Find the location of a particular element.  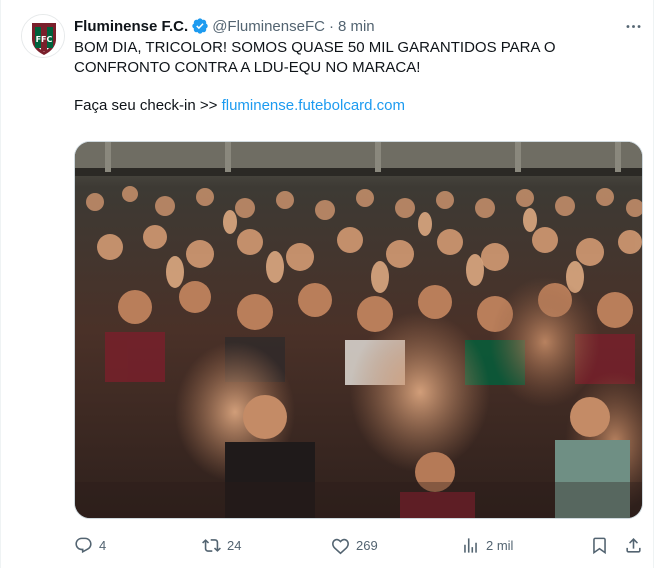

checkin-link: fluminense.futebolcard.com is located at coordinates (313, 105).